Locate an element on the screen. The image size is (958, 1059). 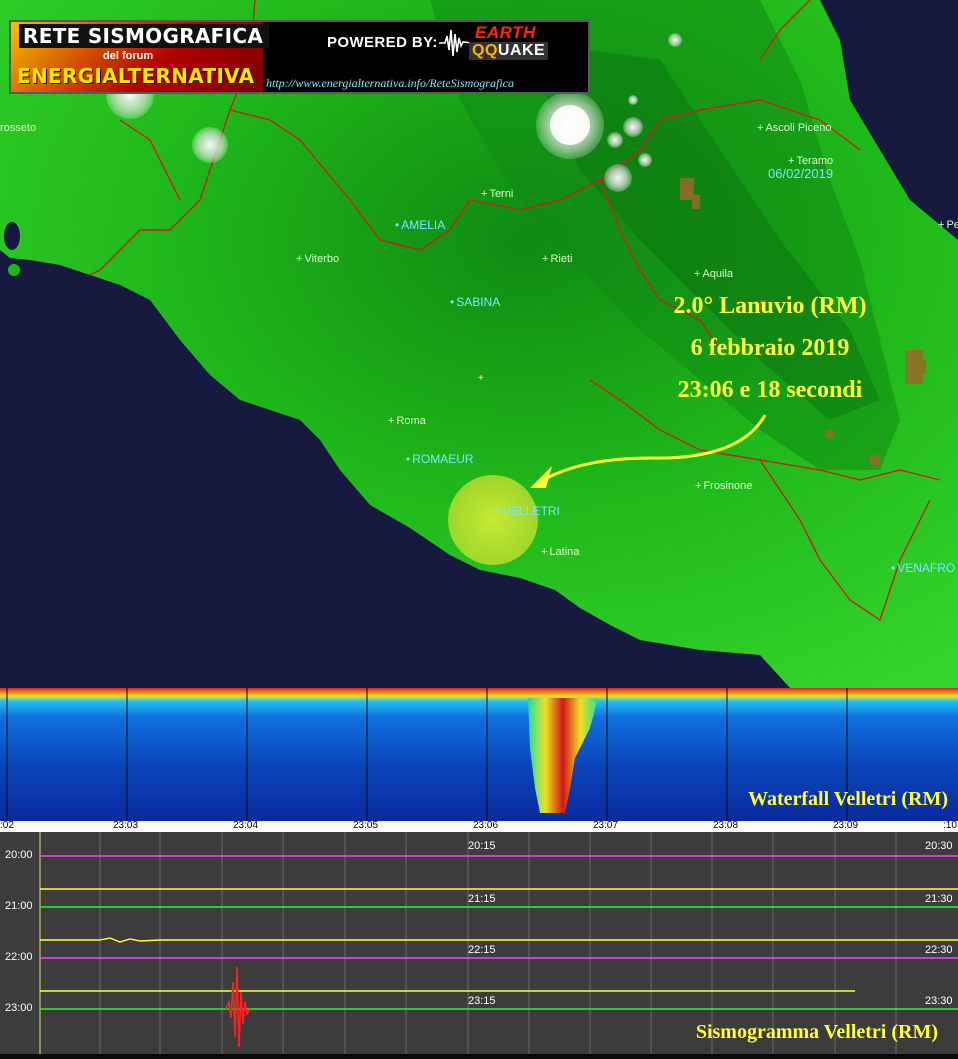
city-aquila: + Aquila is located at coordinates (714, 274).